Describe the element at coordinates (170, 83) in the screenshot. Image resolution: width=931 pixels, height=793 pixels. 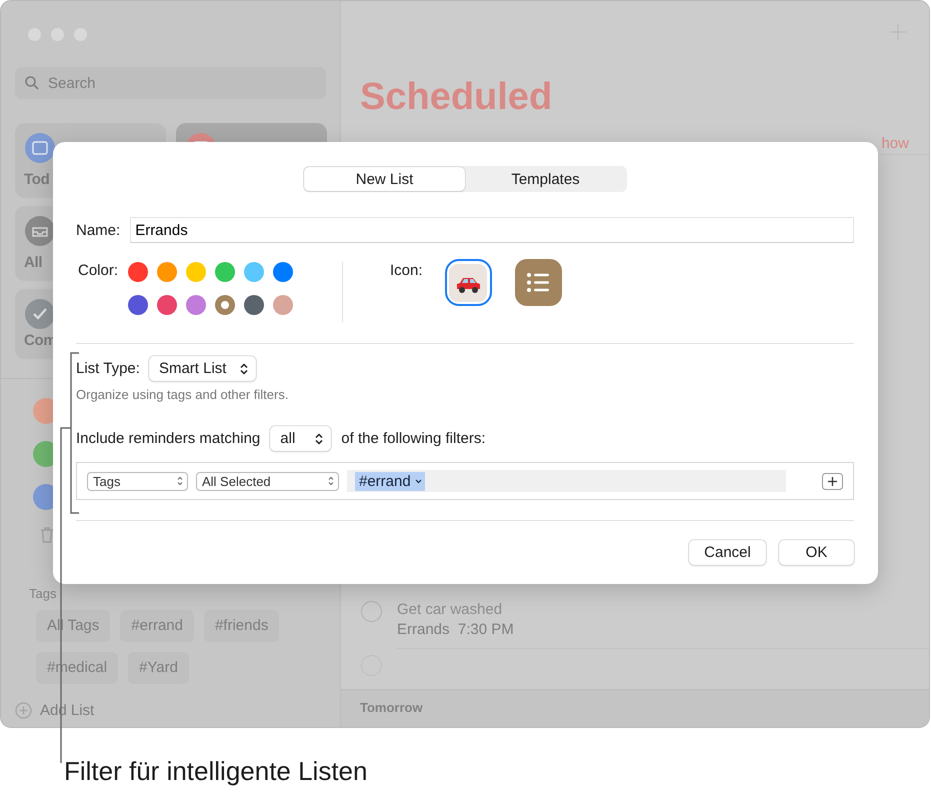
I see `search-field: Search` at that location.